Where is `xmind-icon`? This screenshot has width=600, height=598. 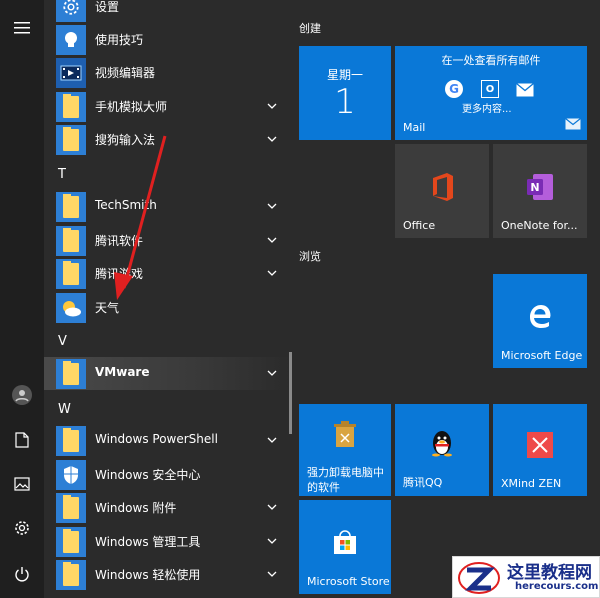 xmind-icon is located at coordinates (540, 445).